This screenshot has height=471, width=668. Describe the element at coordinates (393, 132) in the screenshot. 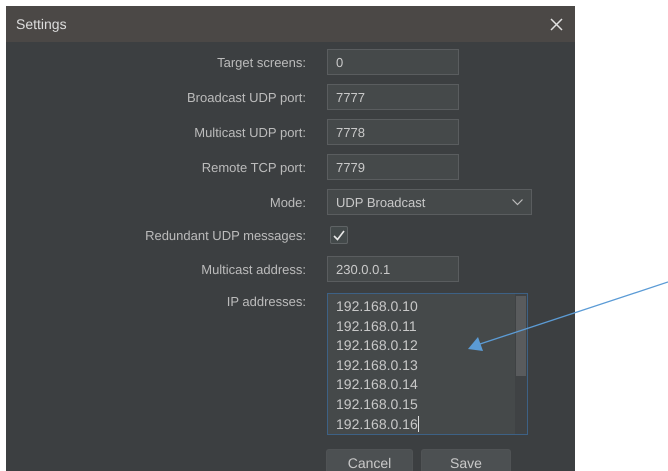

I see `text-field: 7778` at that location.